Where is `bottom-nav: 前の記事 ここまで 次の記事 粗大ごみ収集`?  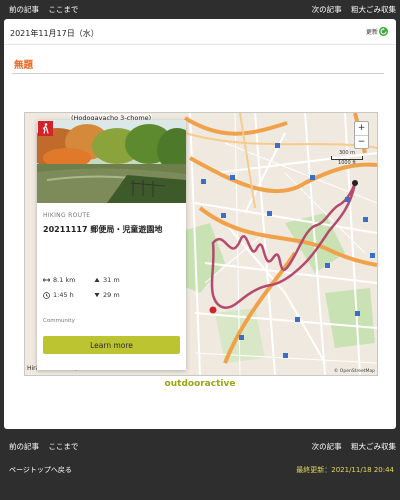 bottom-nav: 前の記事 ここまで 次の記事 粗大ごみ収集 is located at coordinates (200, 445).